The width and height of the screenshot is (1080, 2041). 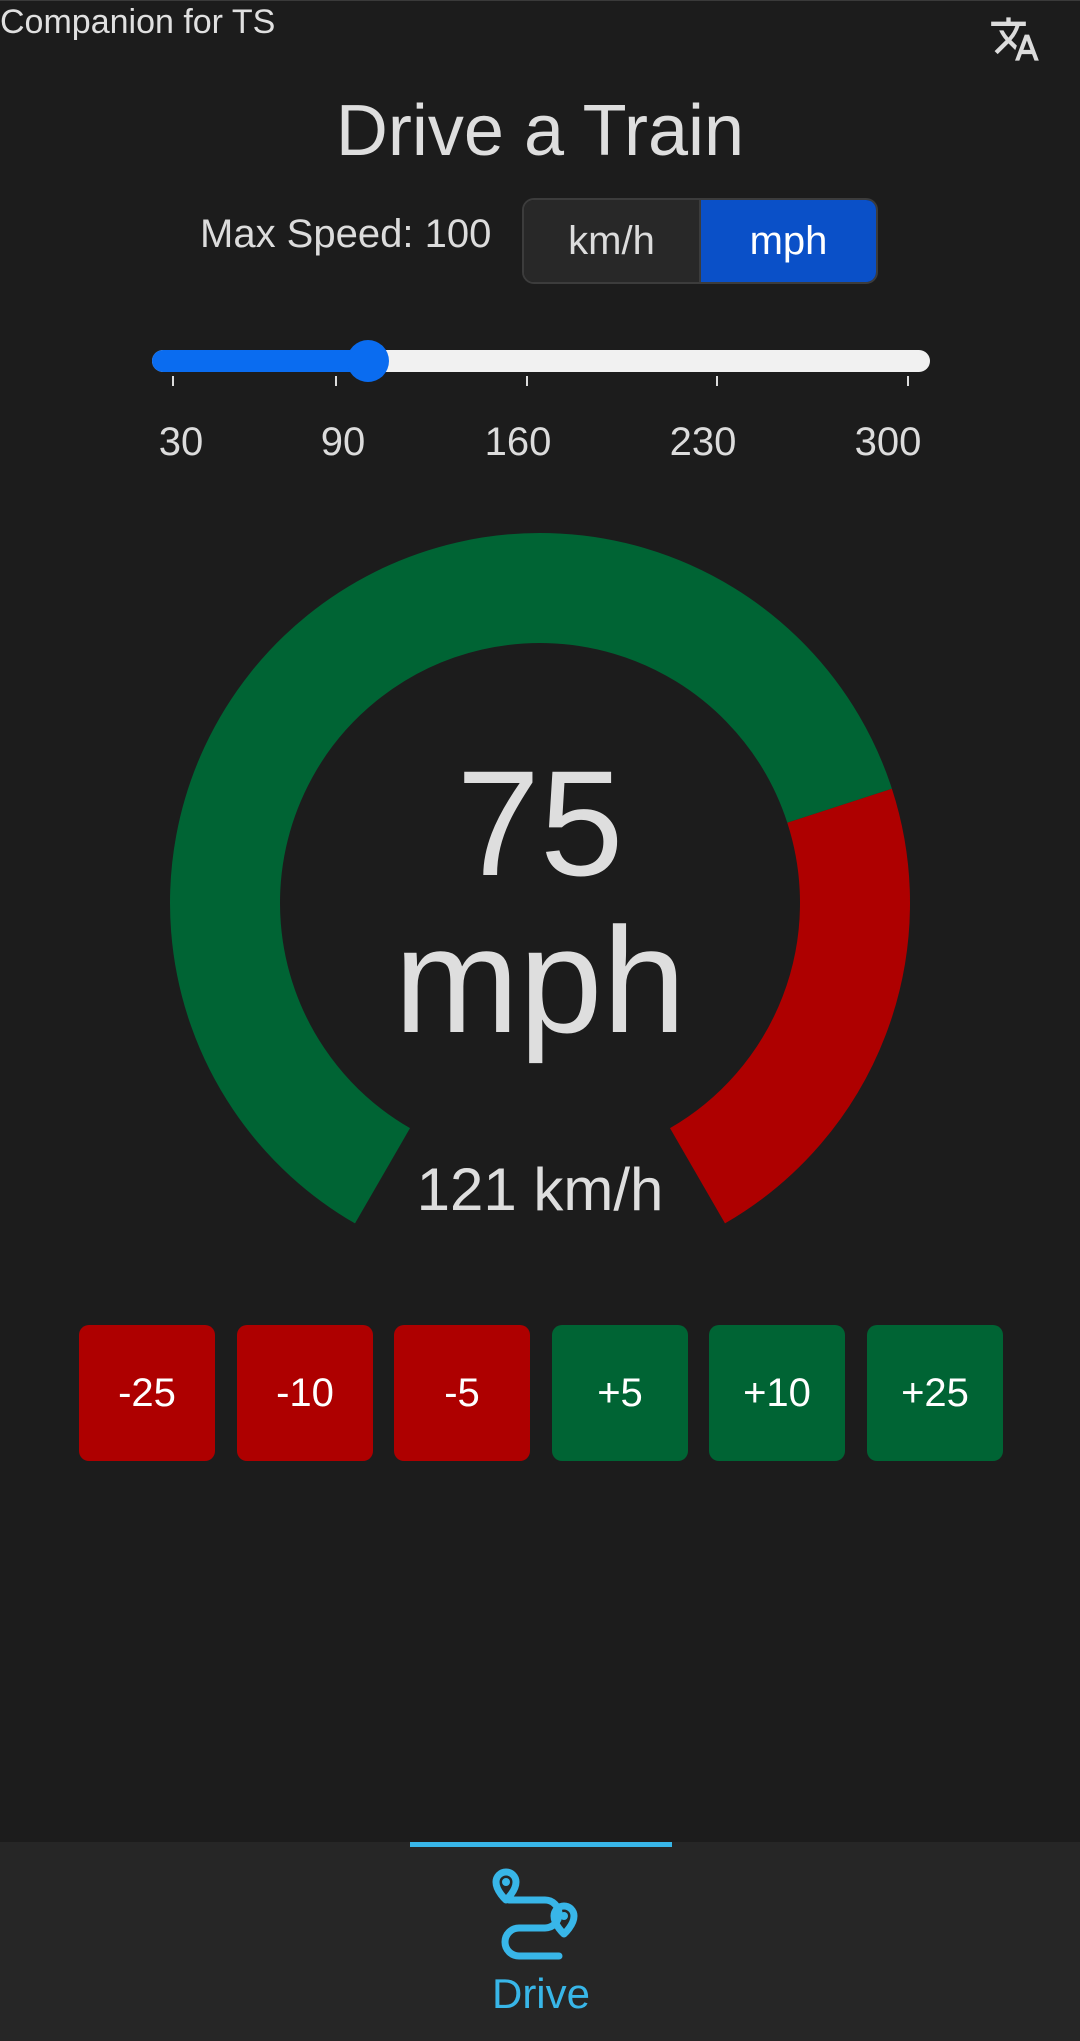 I want to click on nav-item-drive-label: Drive, so click(x=540, y=1993).